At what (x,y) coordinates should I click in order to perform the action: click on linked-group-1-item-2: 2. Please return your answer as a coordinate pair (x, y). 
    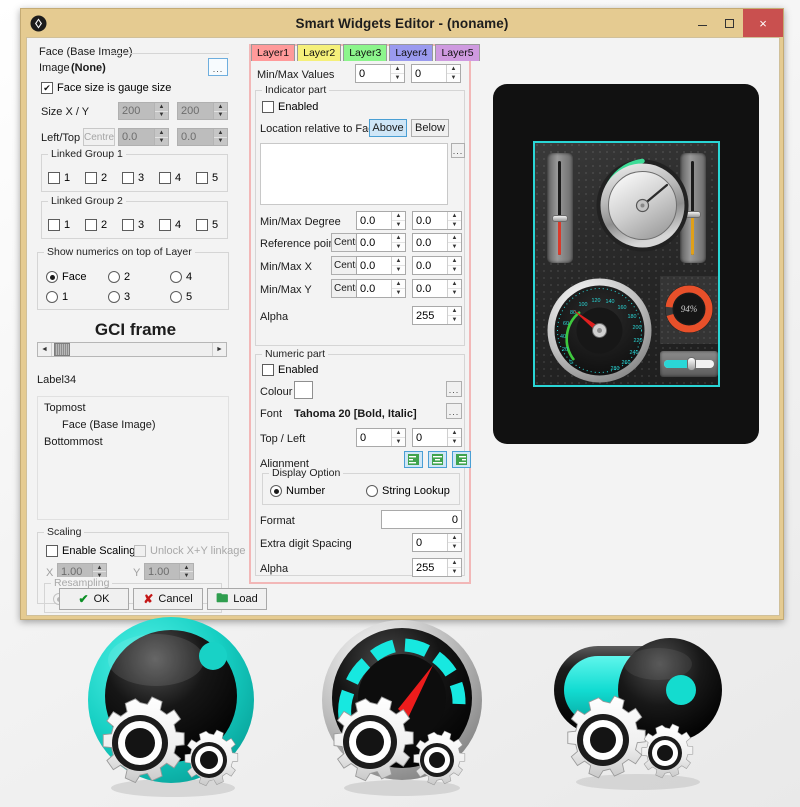
    Looking at the image, I should click on (96, 178).